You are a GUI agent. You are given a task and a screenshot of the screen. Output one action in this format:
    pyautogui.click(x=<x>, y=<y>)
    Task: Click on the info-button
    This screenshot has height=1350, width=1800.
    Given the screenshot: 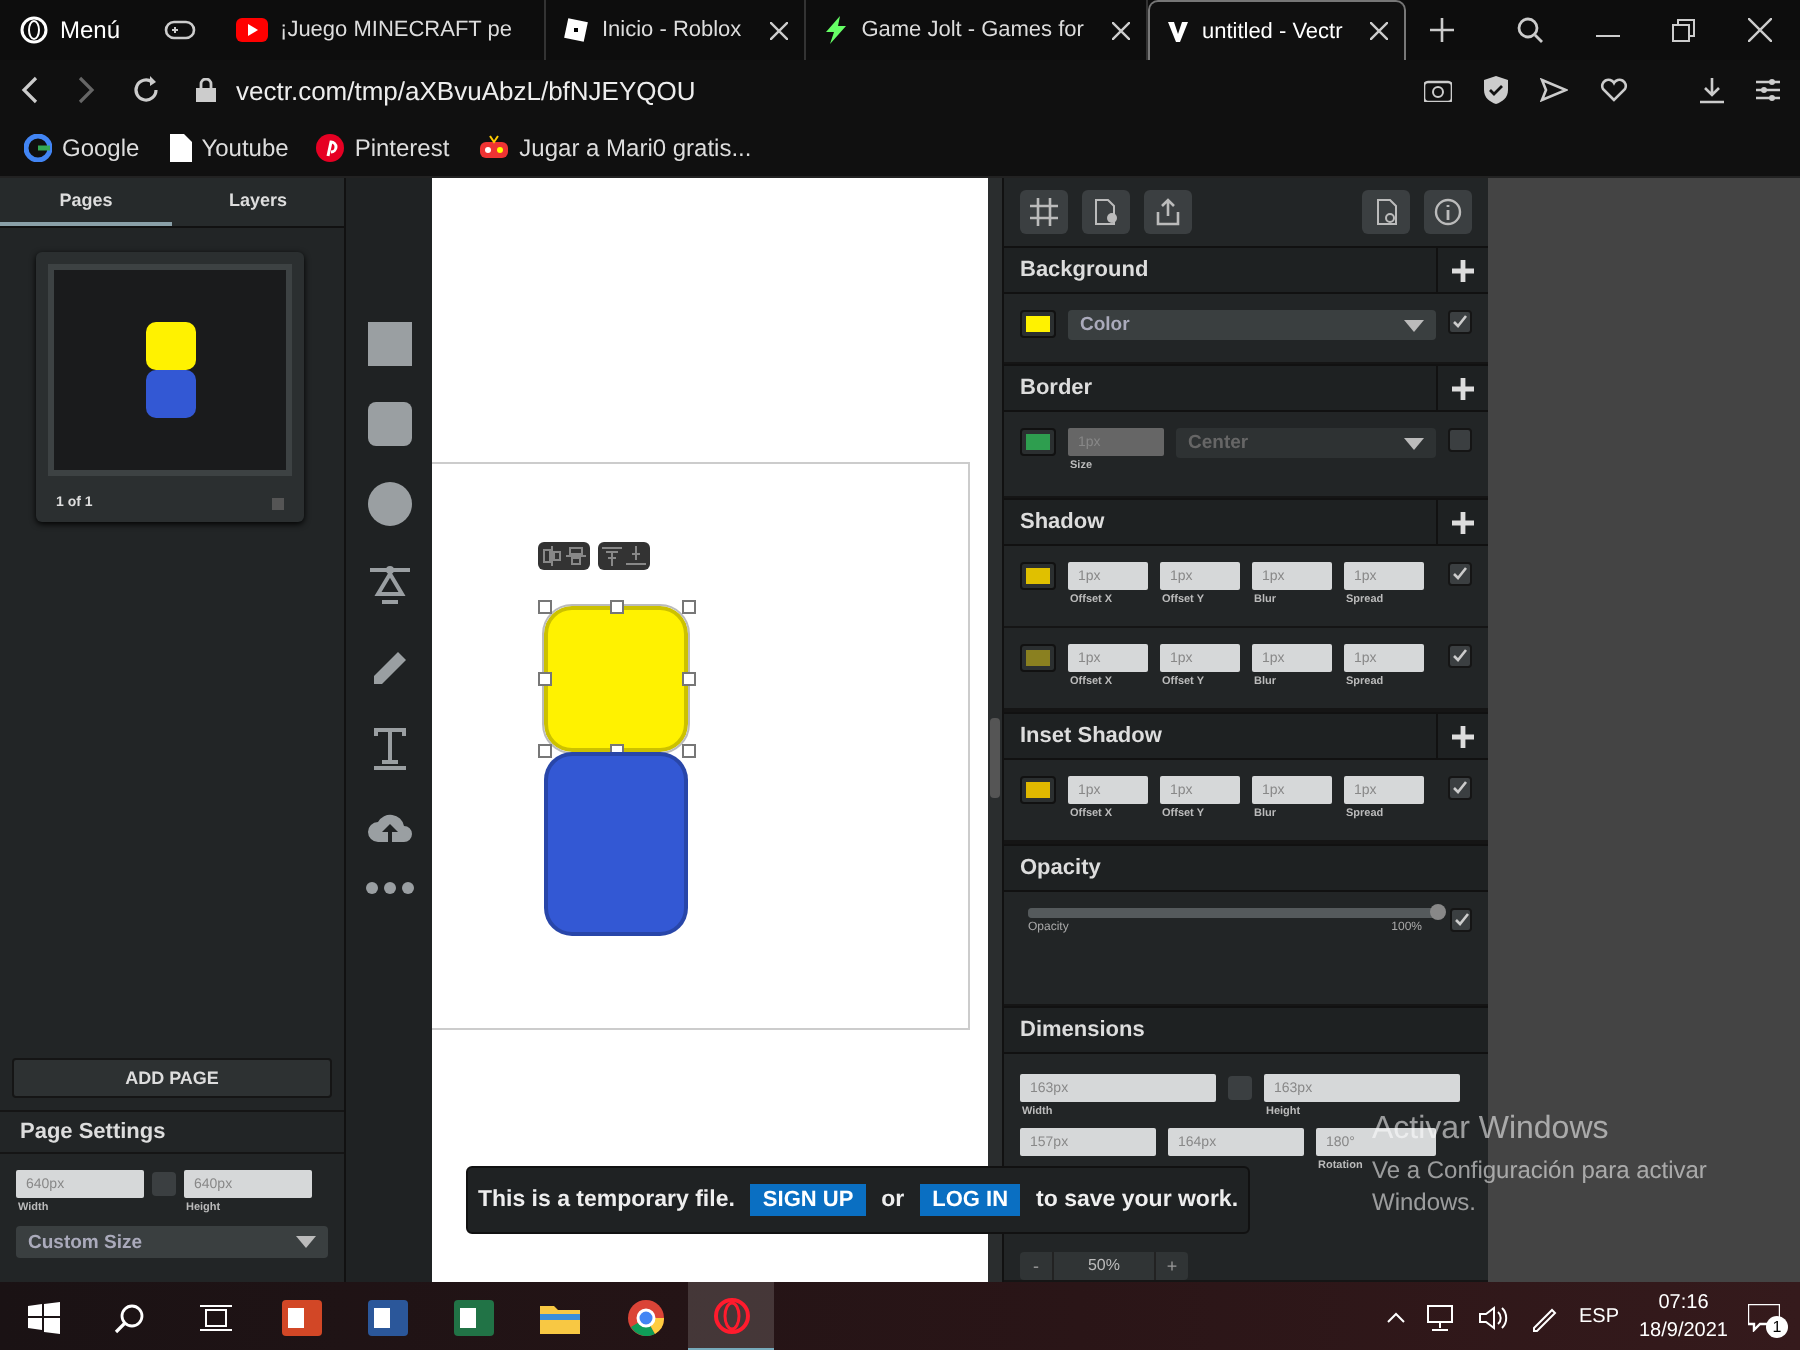 What is the action you would take?
    pyautogui.click(x=1448, y=212)
    